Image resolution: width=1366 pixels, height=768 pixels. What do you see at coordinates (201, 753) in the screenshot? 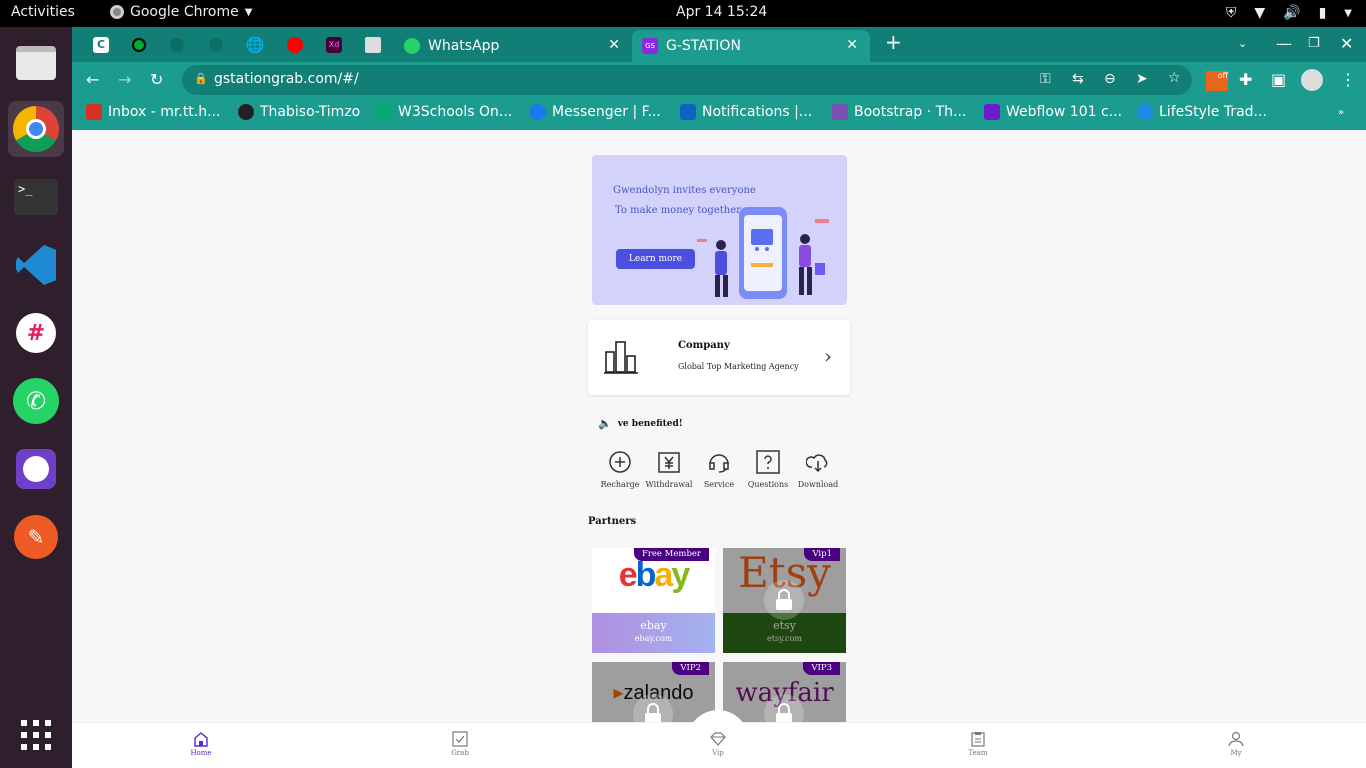
I see `tab-label: Home` at bounding box center [201, 753].